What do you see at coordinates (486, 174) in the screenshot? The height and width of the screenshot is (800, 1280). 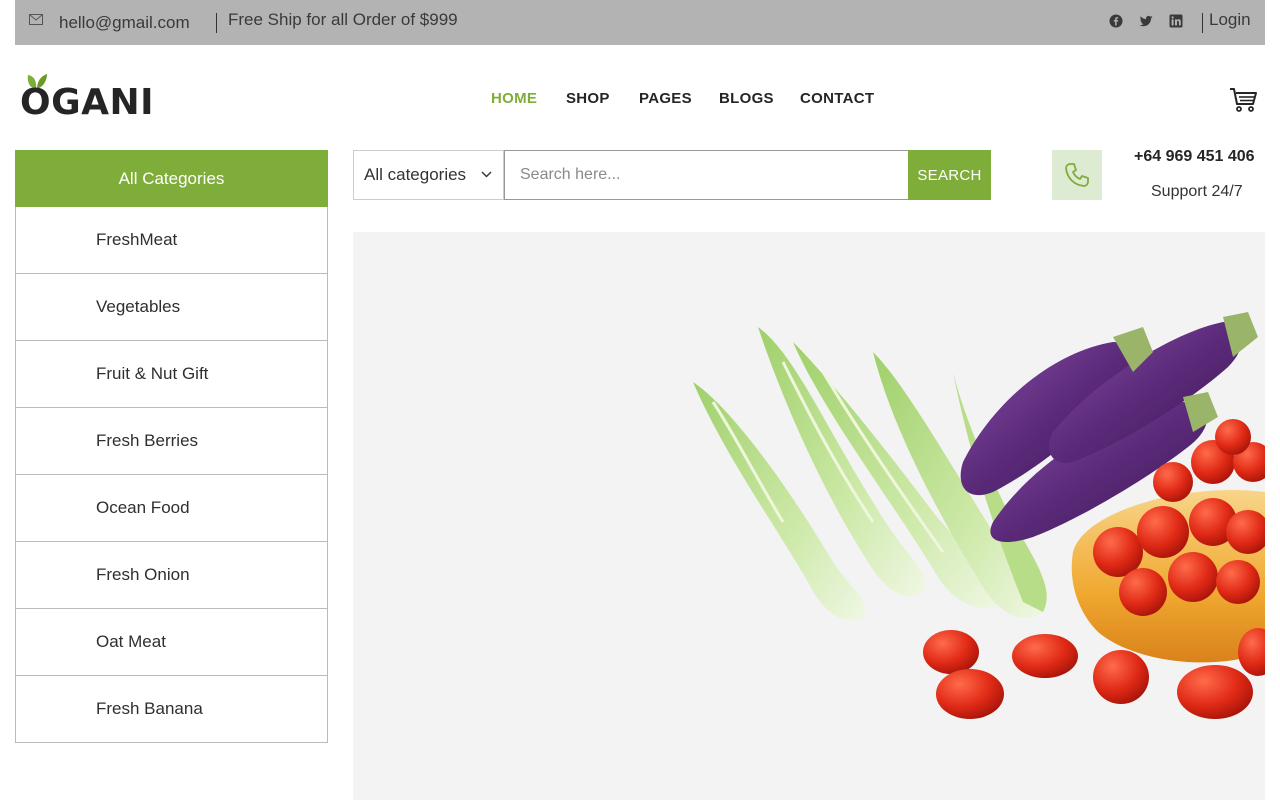 I see `chevron-down-icon` at bounding box center [486, 174].